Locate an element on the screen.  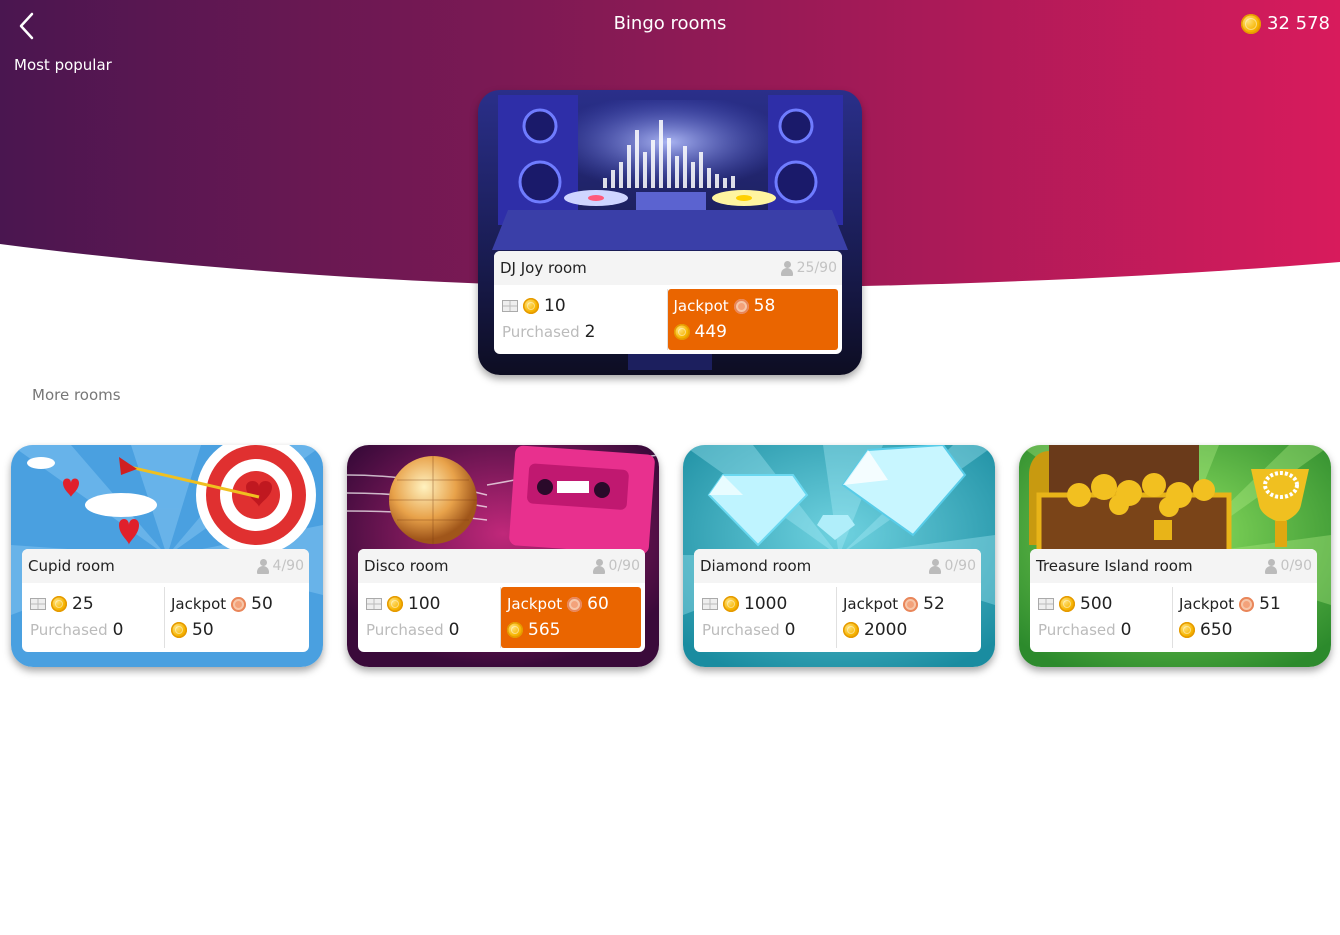
jackpot-tokens: 51 is located at coordinates (1270, 604).